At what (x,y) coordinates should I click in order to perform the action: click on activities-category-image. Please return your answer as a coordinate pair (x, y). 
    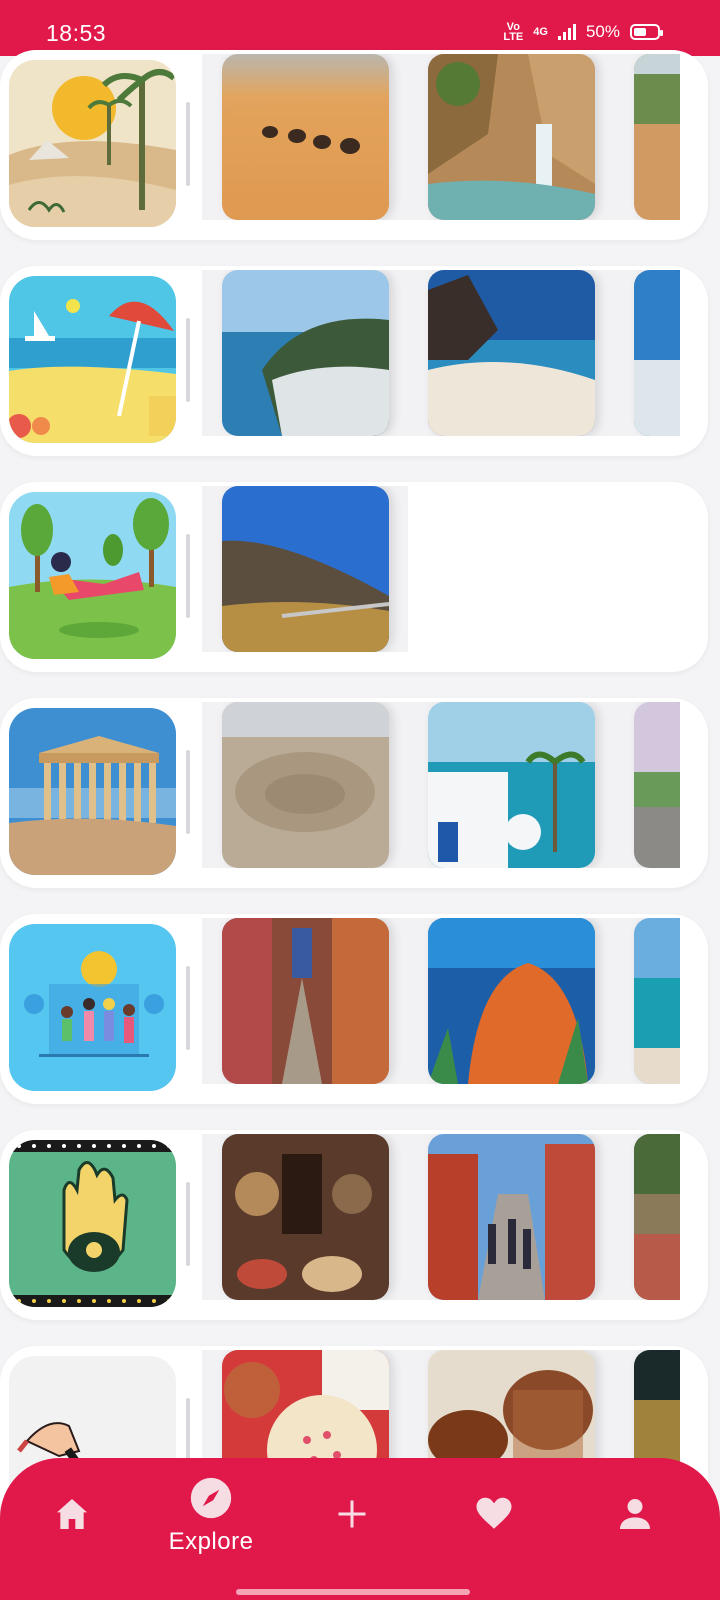
    Looking at the image, I should click on (92, 1007).